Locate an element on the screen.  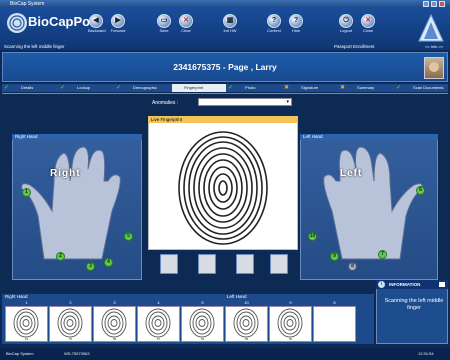
fingerprint-image is located at coordinates (223, 188).